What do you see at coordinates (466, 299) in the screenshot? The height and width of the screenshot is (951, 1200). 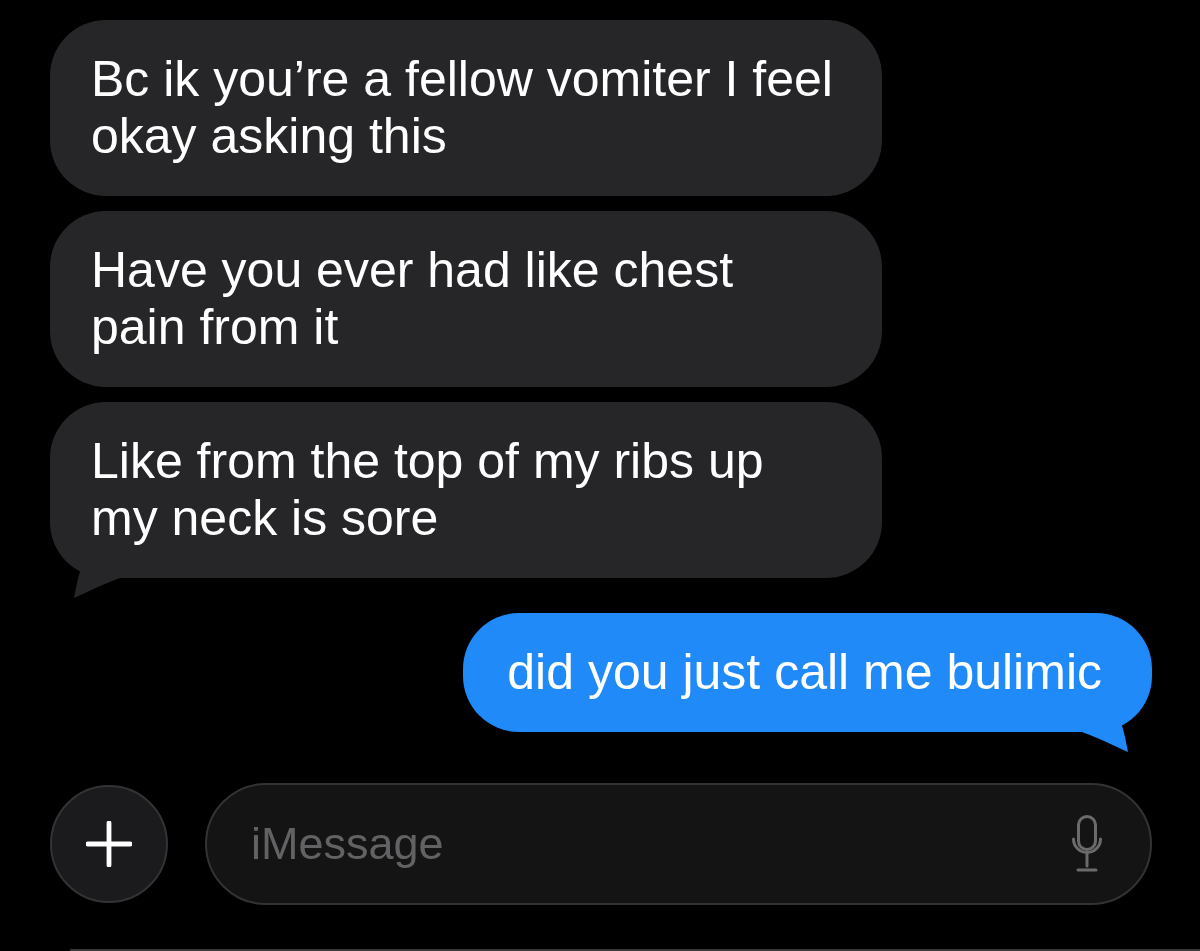 I see `message-bubble: Have you ever had like chest pain from it` at bounding box center [466, 299].